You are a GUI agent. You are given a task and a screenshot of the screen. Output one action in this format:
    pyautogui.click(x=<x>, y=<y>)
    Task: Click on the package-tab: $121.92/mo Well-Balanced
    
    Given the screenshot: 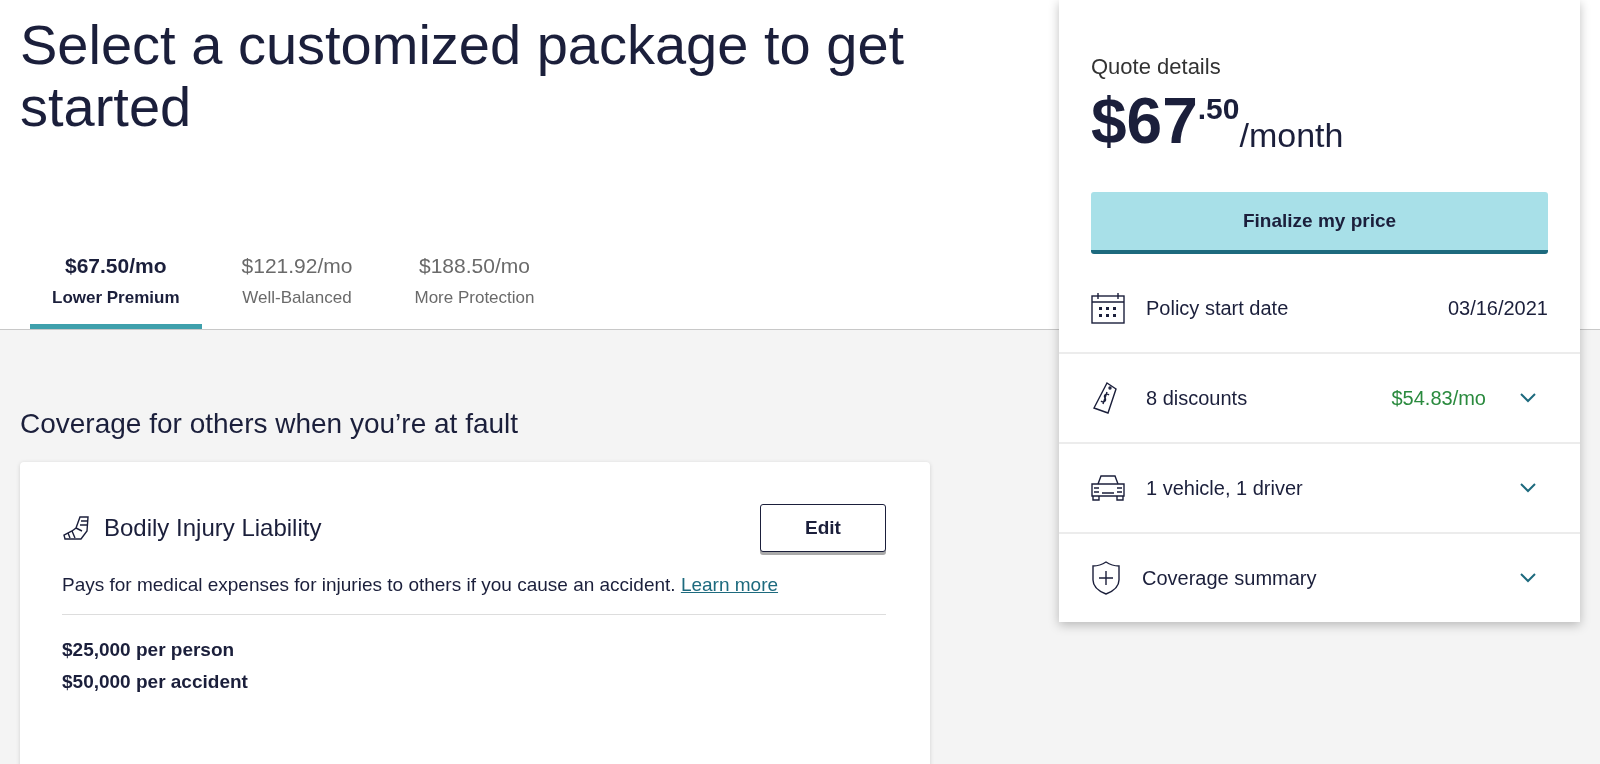 What is the action you would take?
    pyautogui.click(x=297, y=291)
    